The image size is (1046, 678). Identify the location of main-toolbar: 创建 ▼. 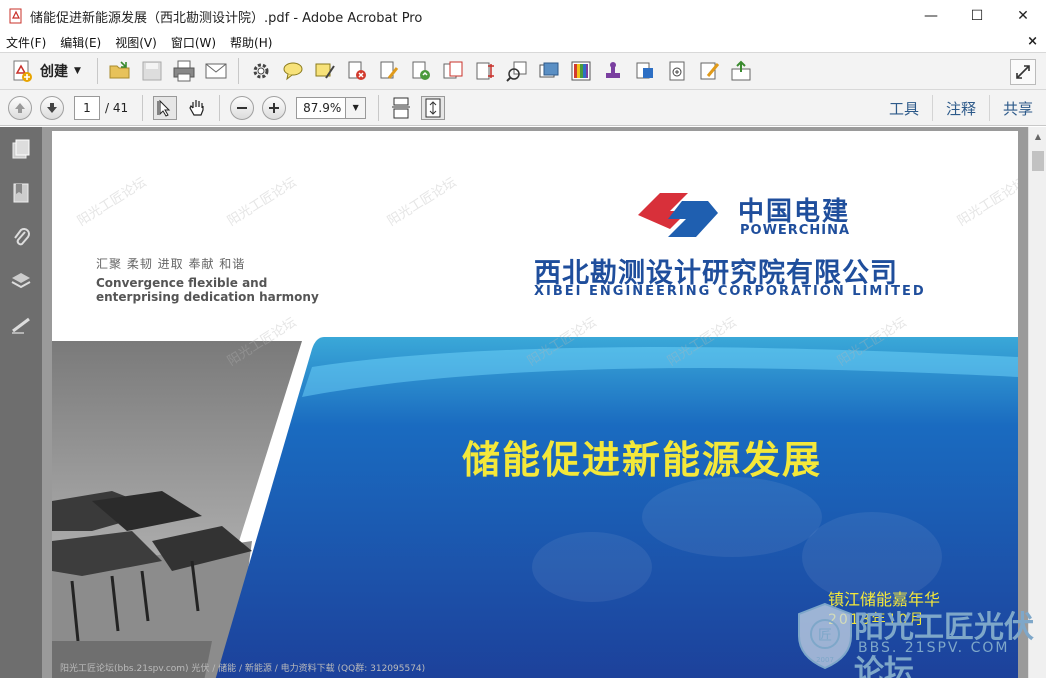
(523, 71).